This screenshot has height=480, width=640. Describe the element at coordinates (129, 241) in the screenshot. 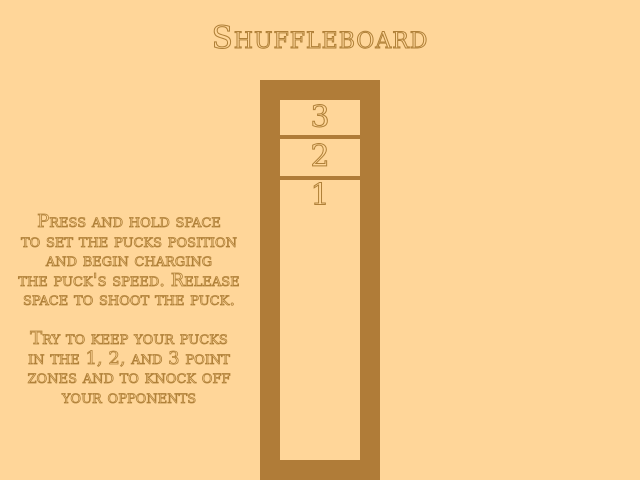

I see `instructions-line: to set the pucks position` at that location.